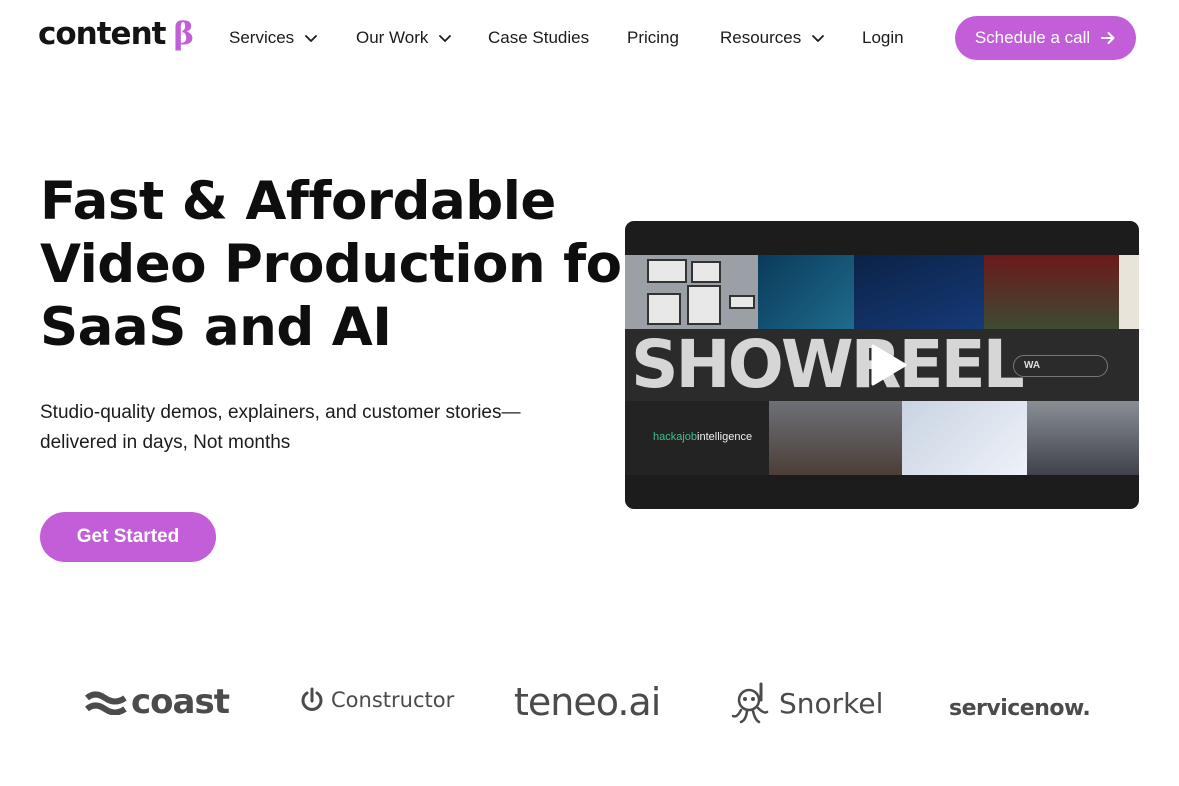  I want to click on get-started-button: Get Started, so click(128, 537).